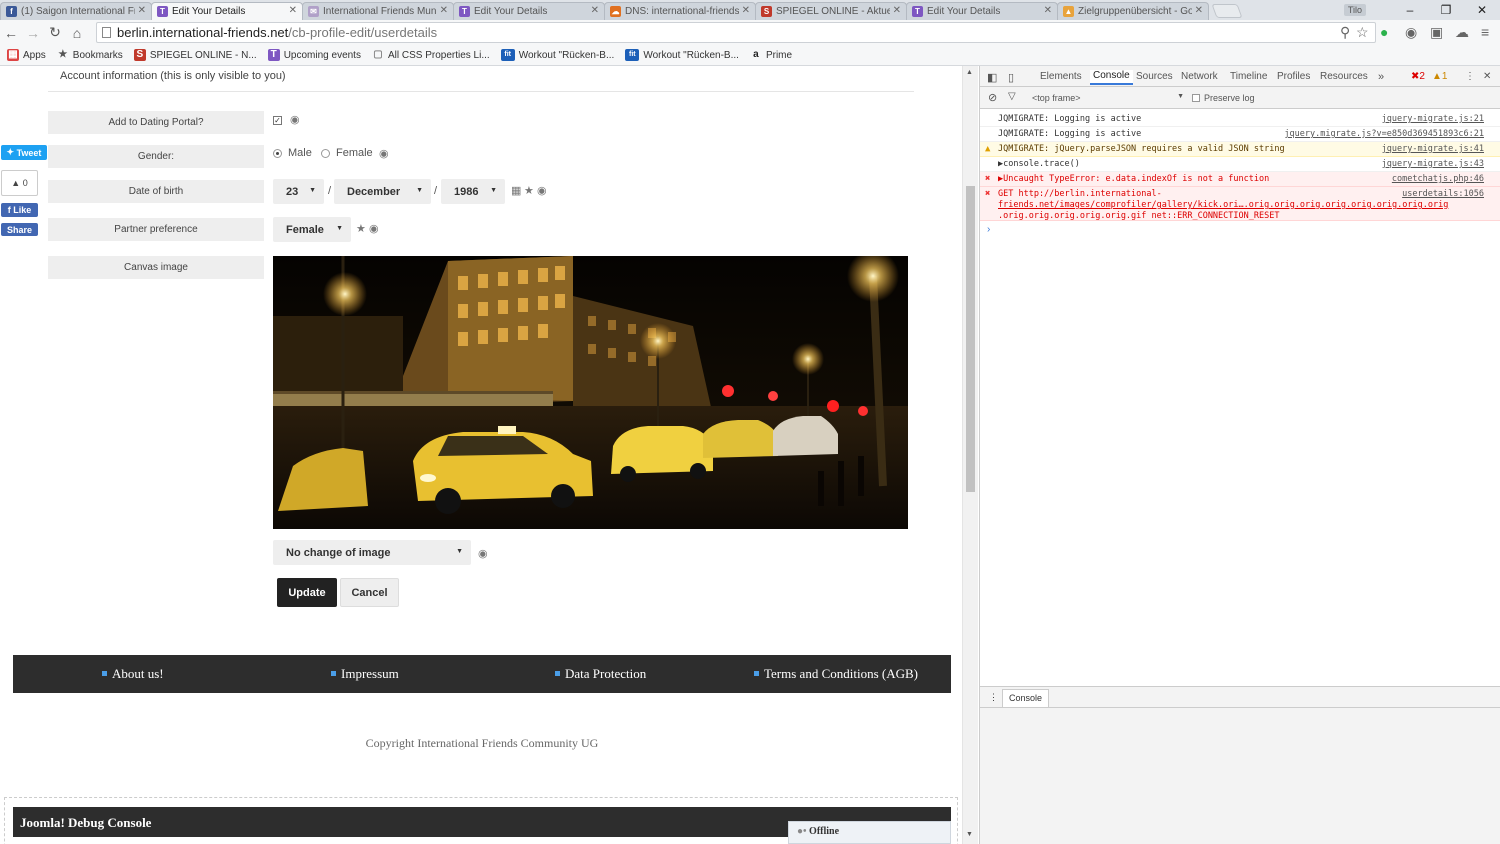 The width and height of the screenshot is (1500, 844). I want to click on new-tab-button, so click(1227, 11).